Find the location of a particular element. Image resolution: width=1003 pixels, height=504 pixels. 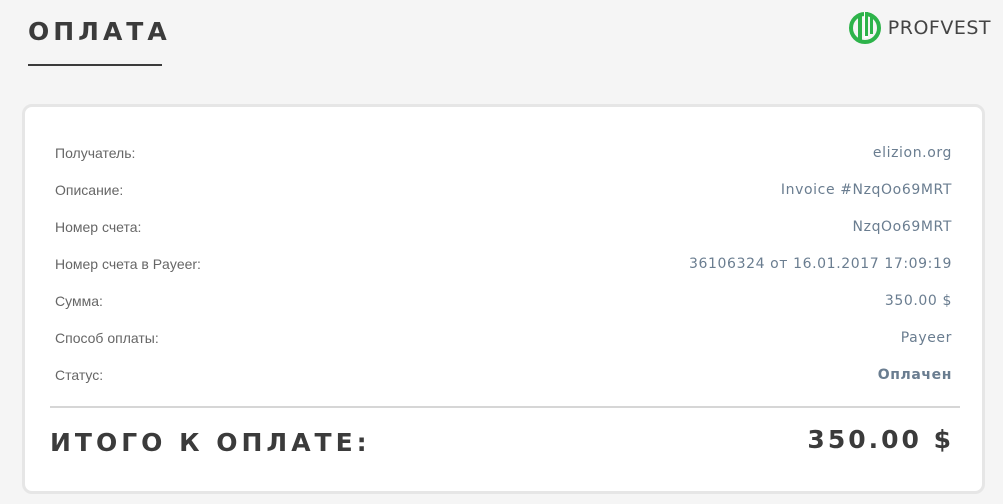

payment-method-label: Способ оплаты: is located at coordinates (107, 338).